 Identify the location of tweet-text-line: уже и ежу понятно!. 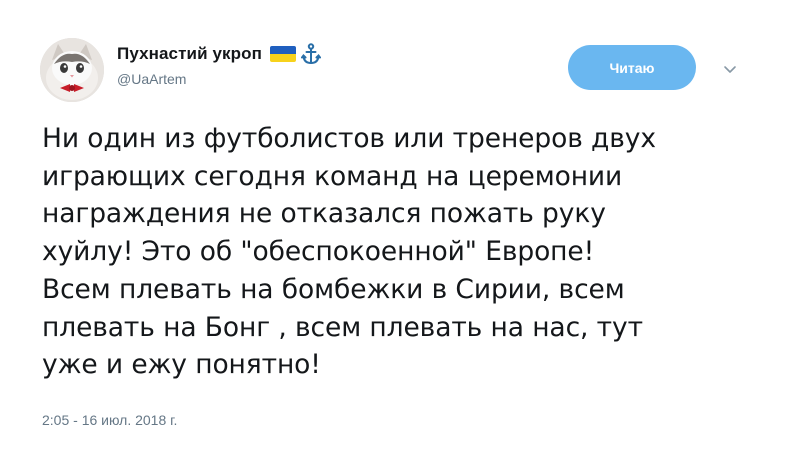
(181, 365).